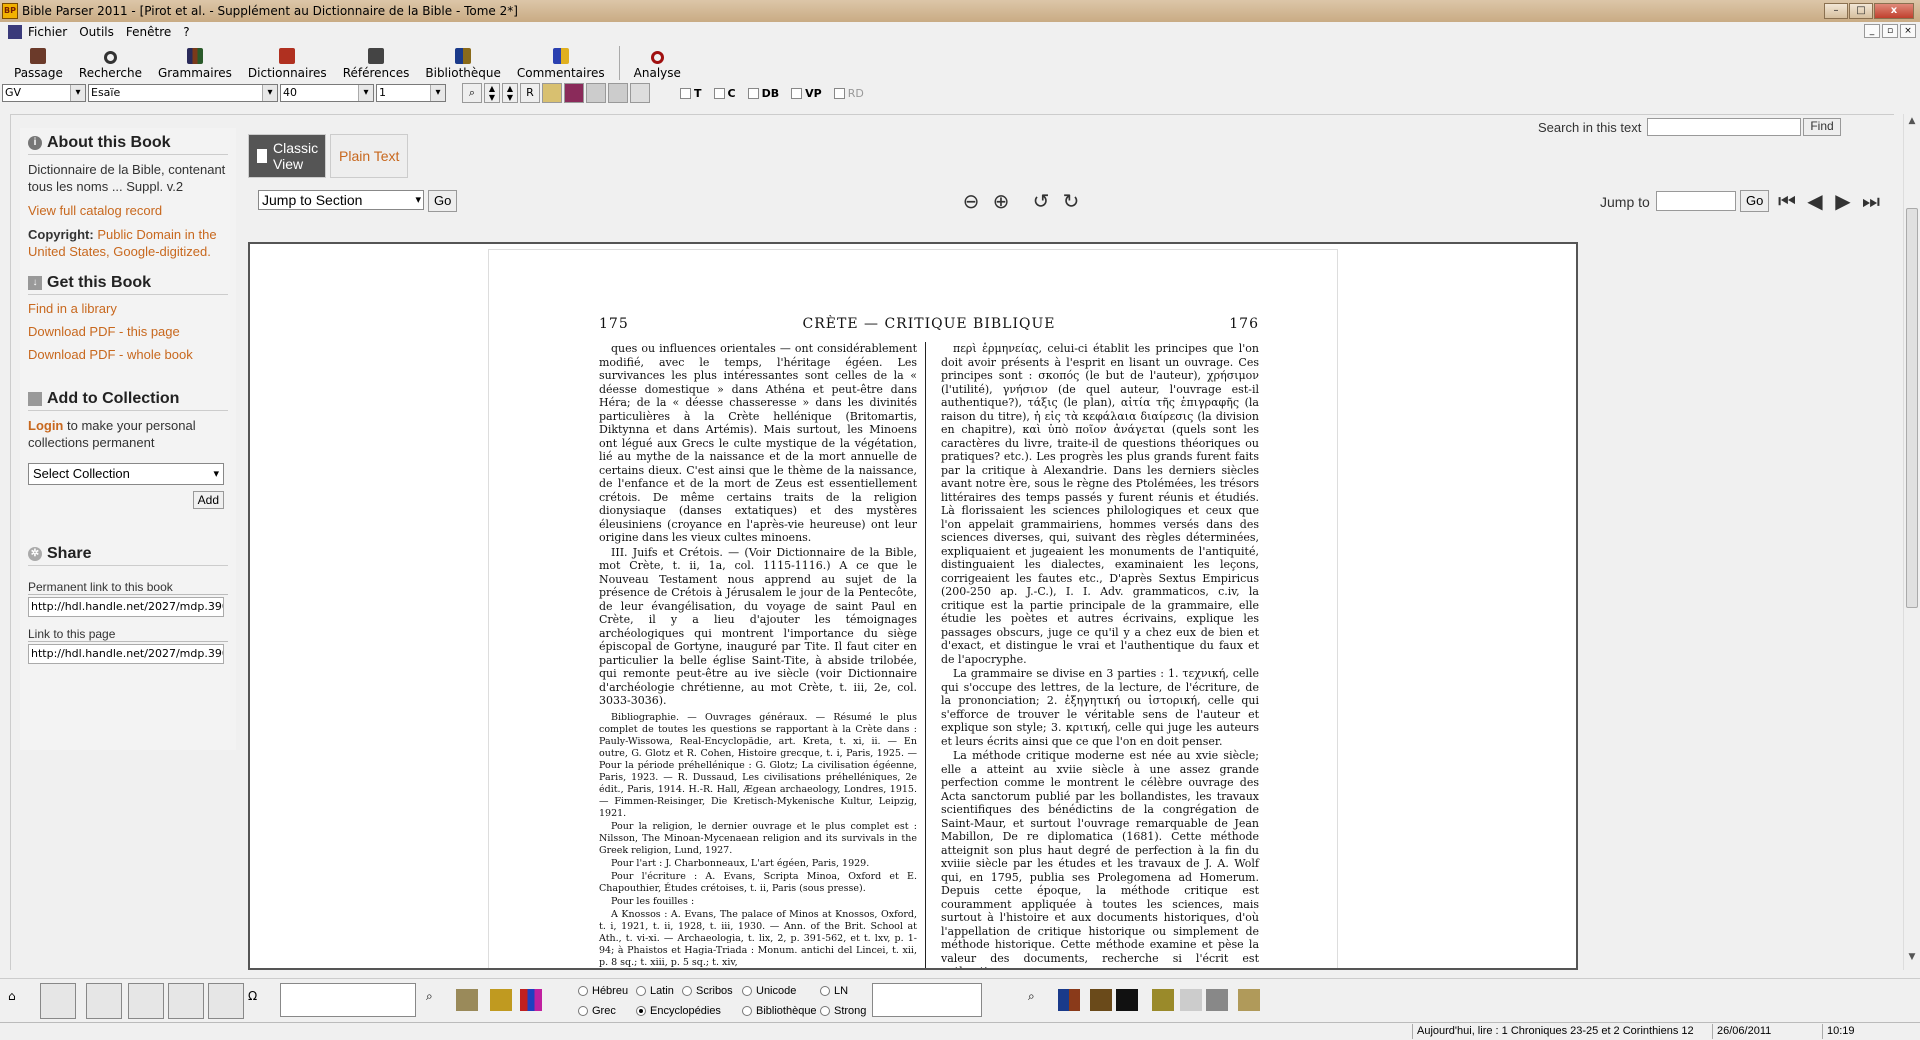  What do you see at coordinates (1890, 31) in the screenshot?
I see `mdi-restore-button: ▫` at bounding box center [1890, 31].